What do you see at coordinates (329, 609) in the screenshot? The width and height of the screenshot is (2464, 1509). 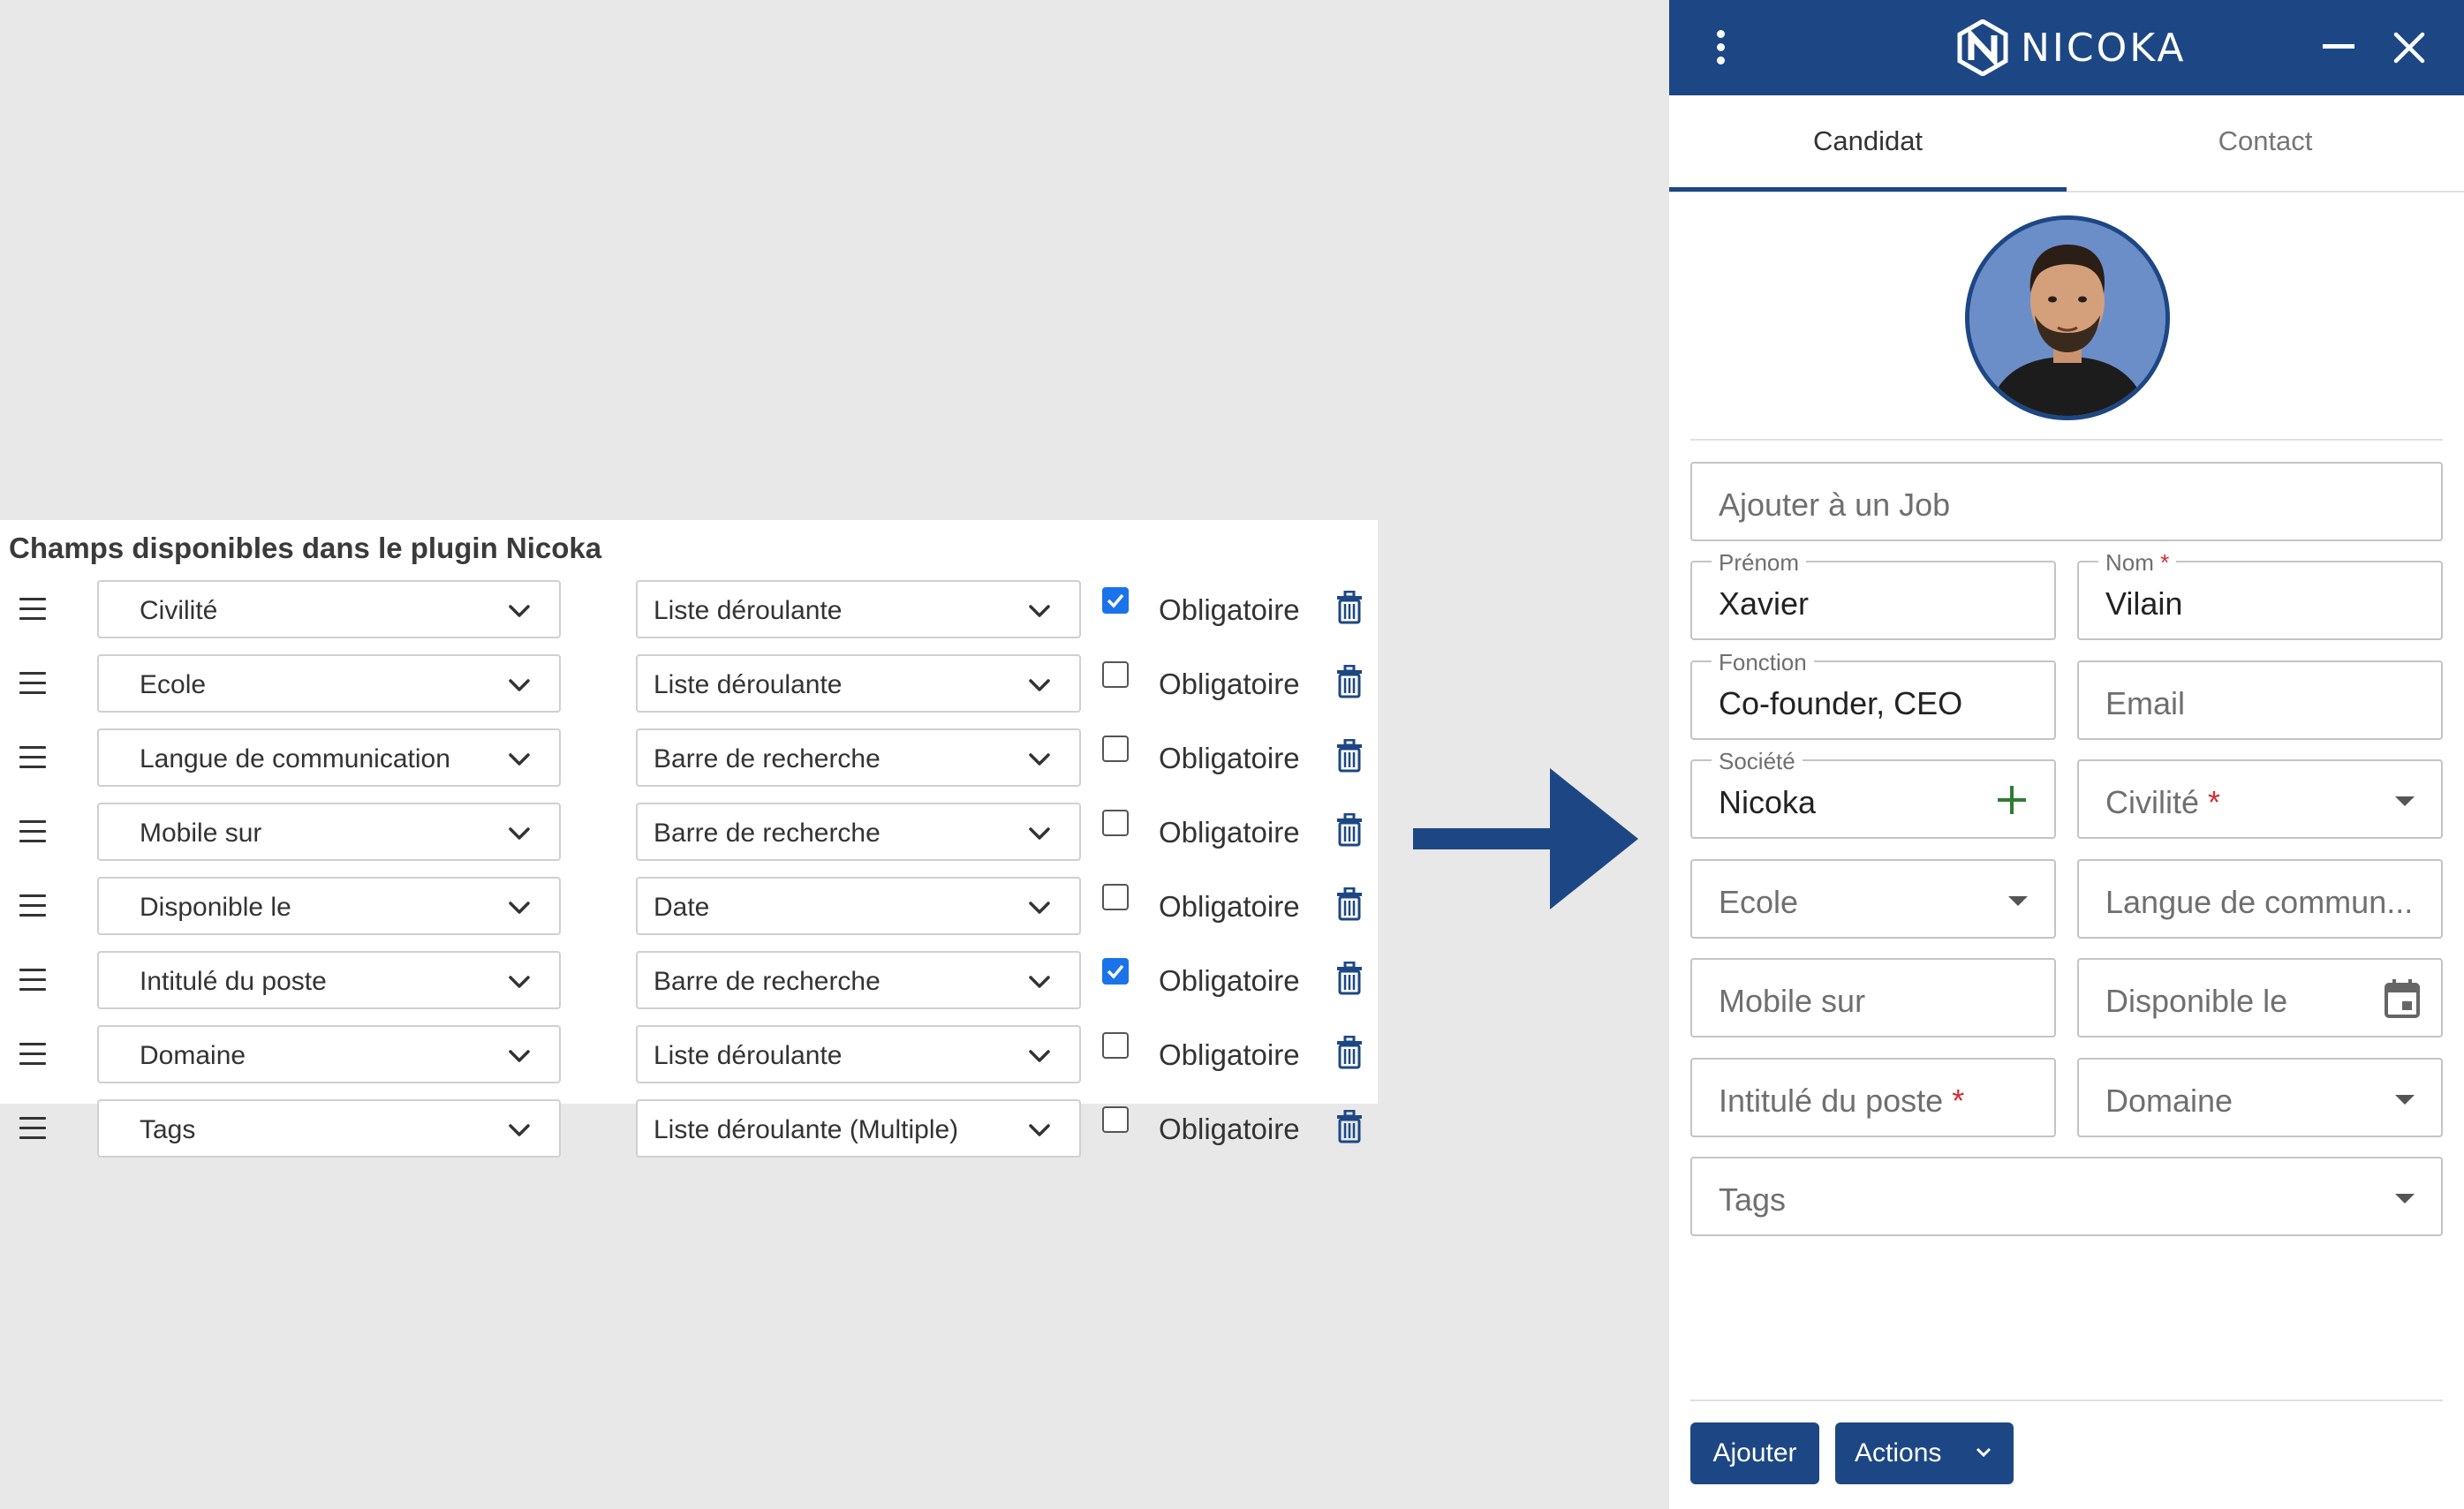 I see `field-select: Civilité` at bounding box center [329, 609].